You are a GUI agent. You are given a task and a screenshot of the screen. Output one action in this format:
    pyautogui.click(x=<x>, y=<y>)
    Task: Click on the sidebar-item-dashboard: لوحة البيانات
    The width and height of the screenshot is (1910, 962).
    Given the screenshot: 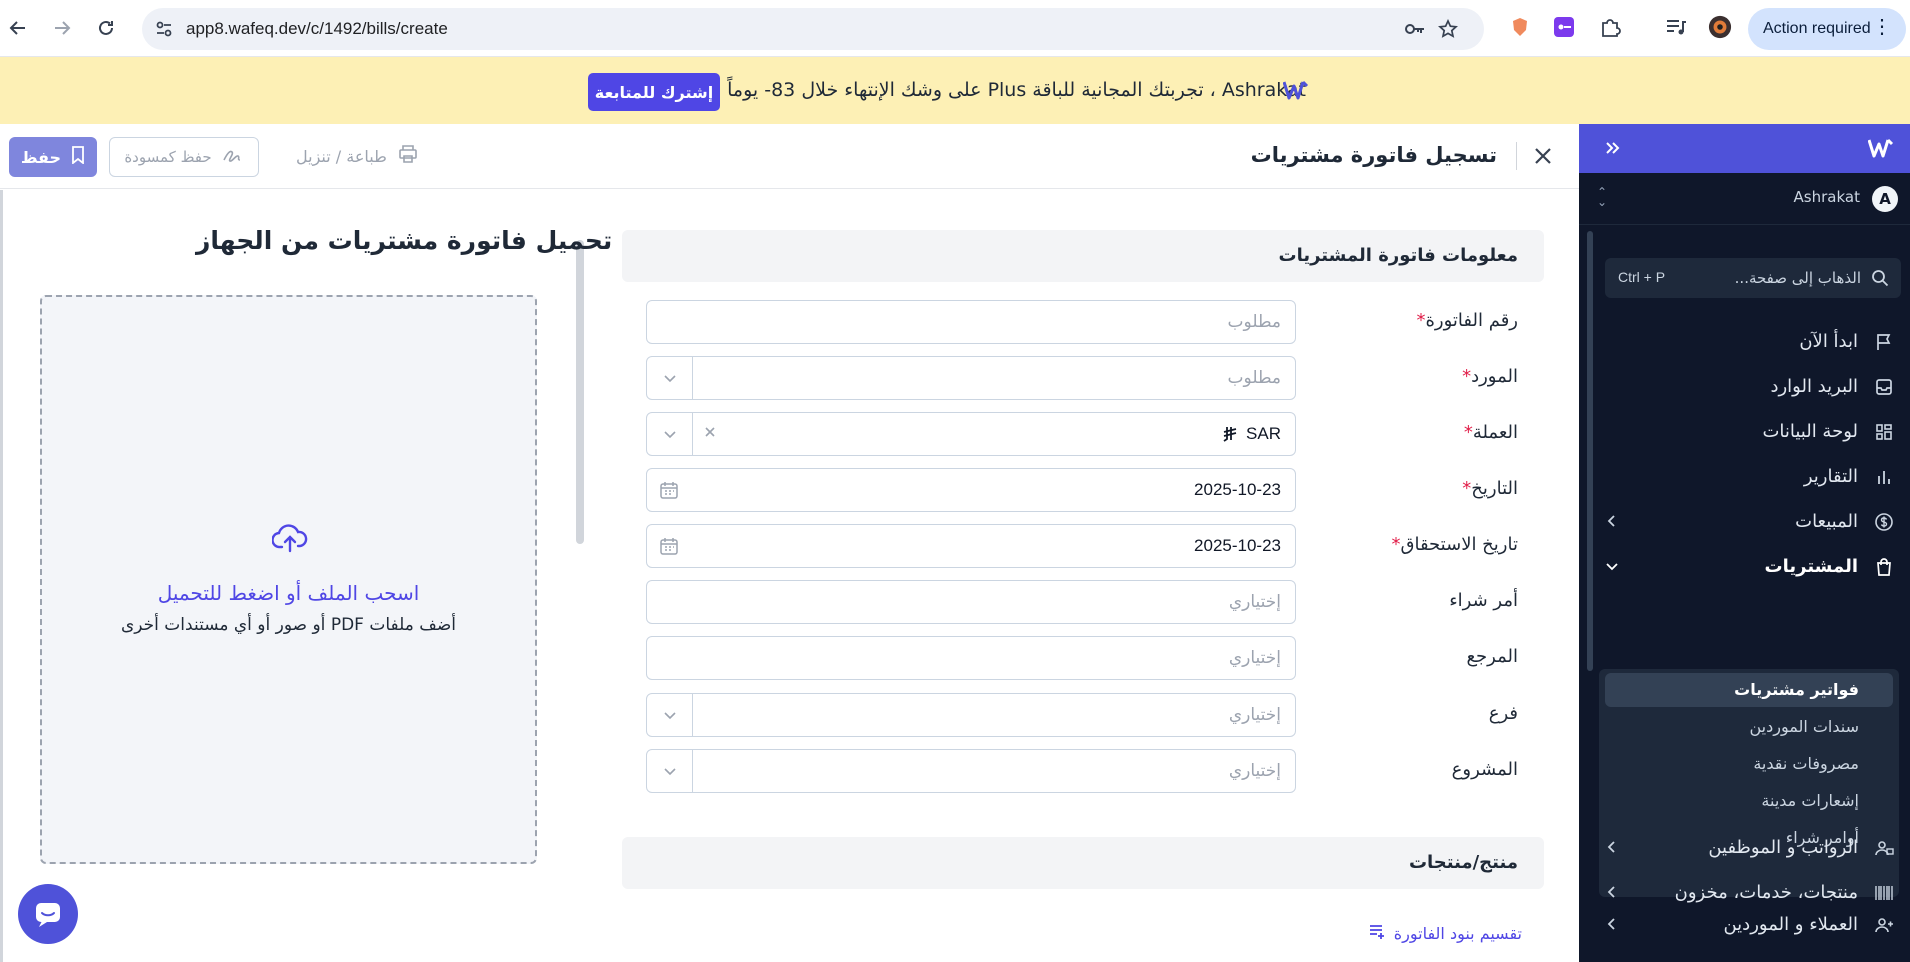 What is the action you would take?
    pyautogui.click(x=1744, y=432)
    